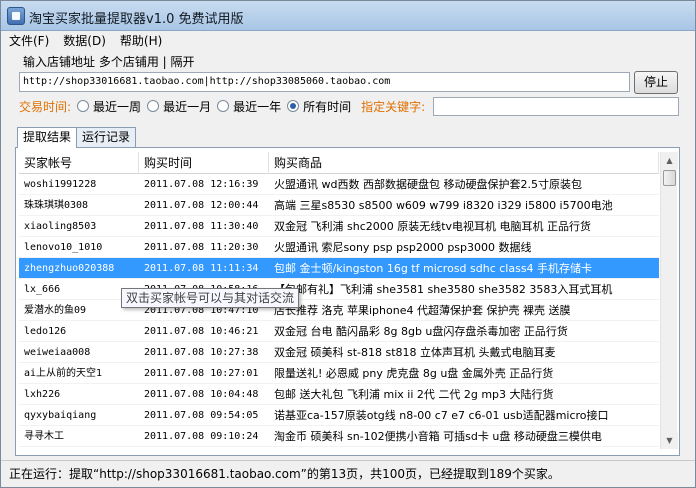  What do you see at coordinates (79, 184) in the screenshot?
I see `cell-buyer: woshi1991228` at bounding box center [79, 184].